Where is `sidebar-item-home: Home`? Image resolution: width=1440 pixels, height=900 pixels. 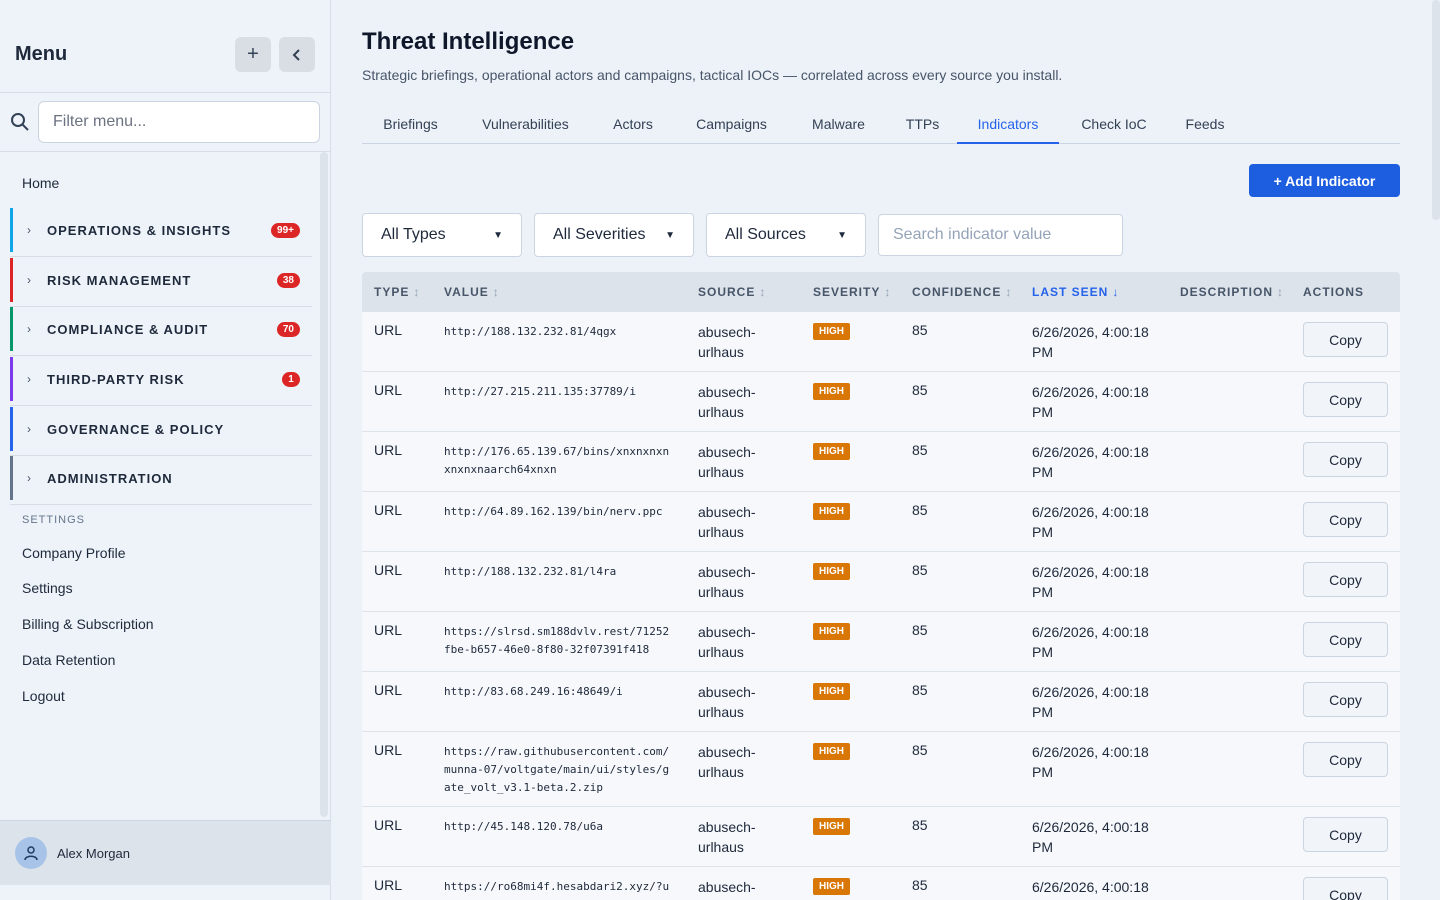
sidebar-item-home: Home is located at coordinates (40, 183).